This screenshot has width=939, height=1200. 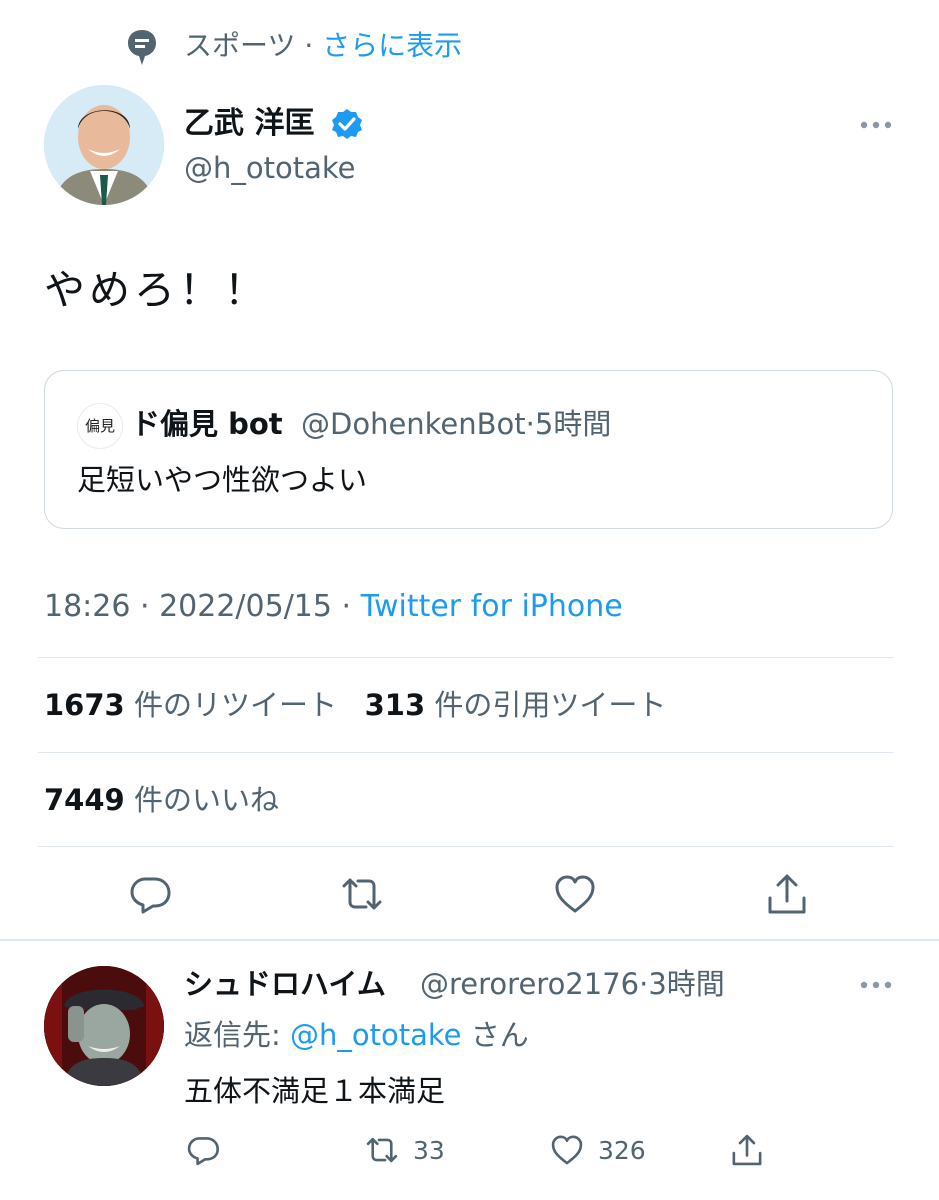 I want to click on quote-author-handle: @DohenkenBot, so click(x=413, y=424).